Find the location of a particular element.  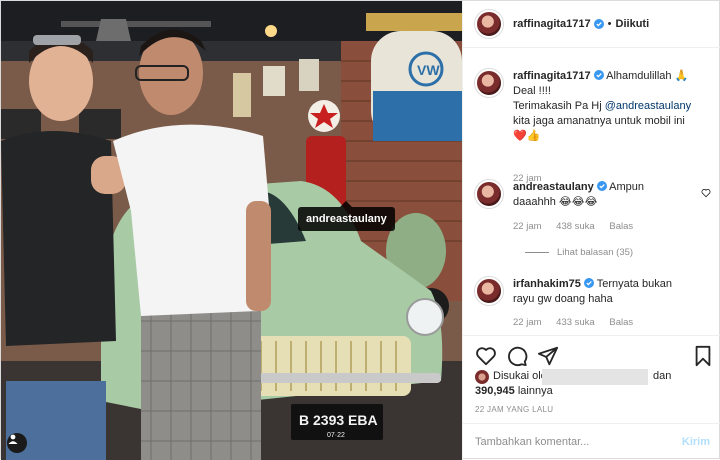

comment-line2: daaahhh 😂😂😂 is located at coordinates (555, 202).